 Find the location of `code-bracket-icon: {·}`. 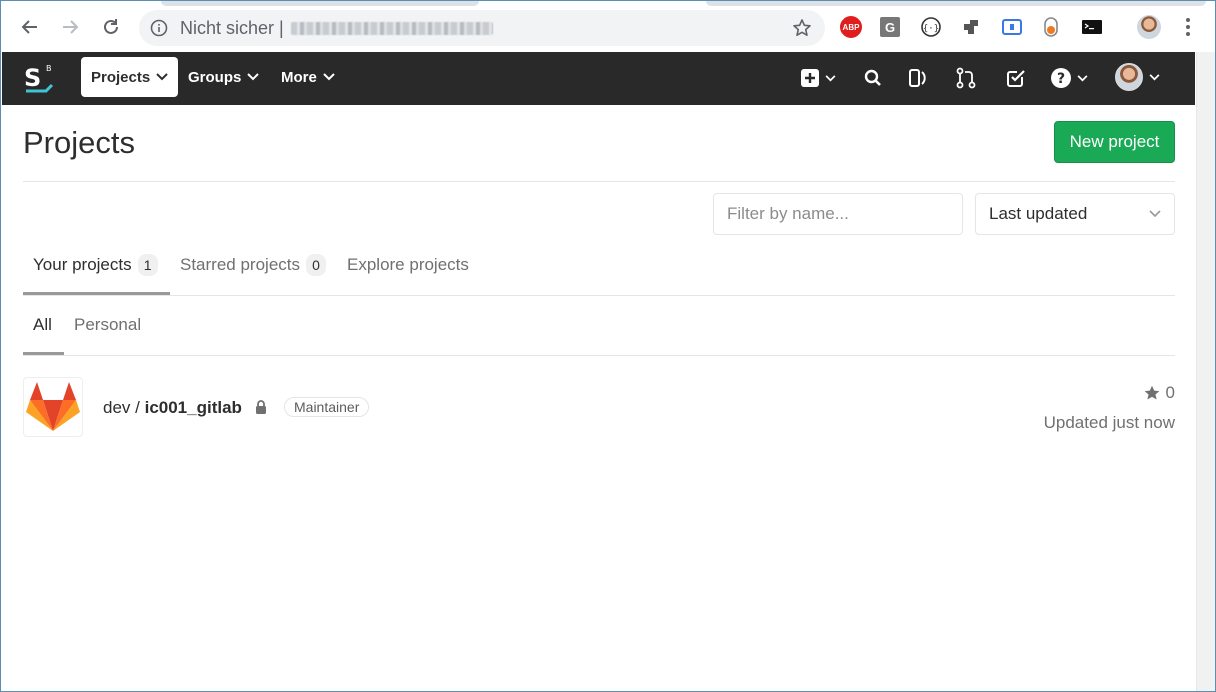

code-bracket-icon: {·} is located at coordinates (931, 27).